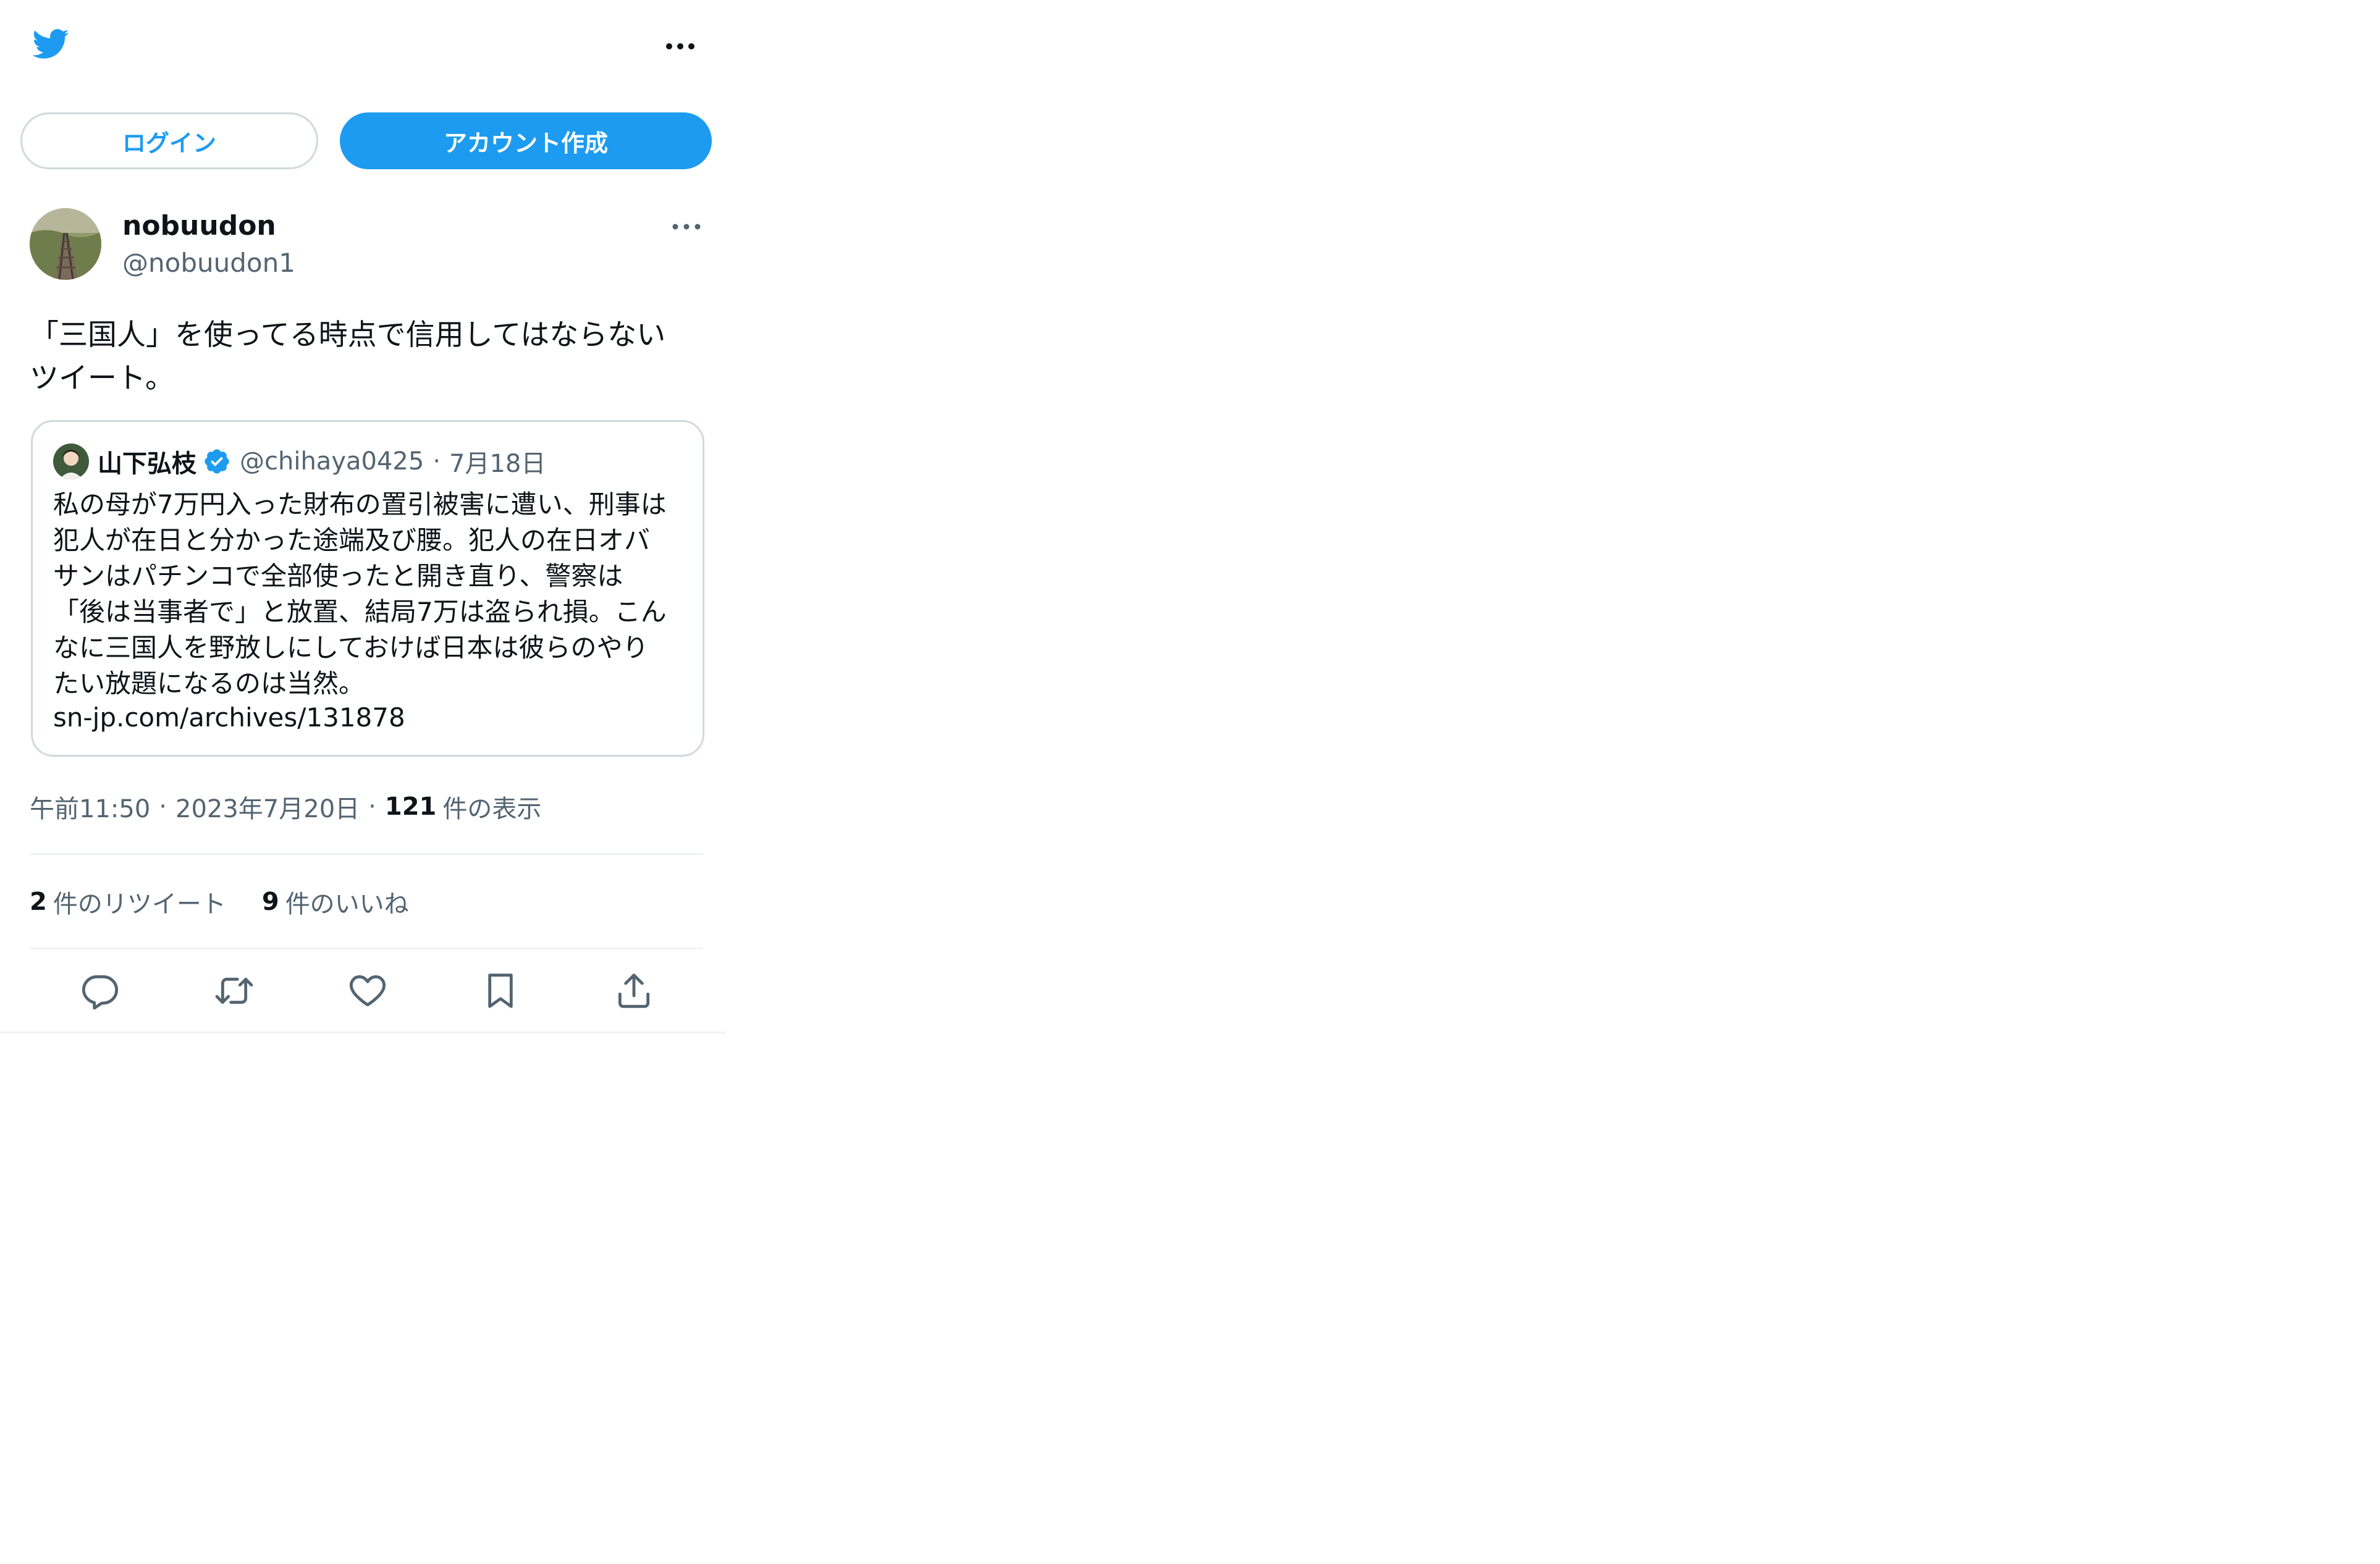 This screenshot has width=2380, height=1564. Describe the element at coordinates (169, 140) in the screenshot. I see `login-button: ログイン` at that location.